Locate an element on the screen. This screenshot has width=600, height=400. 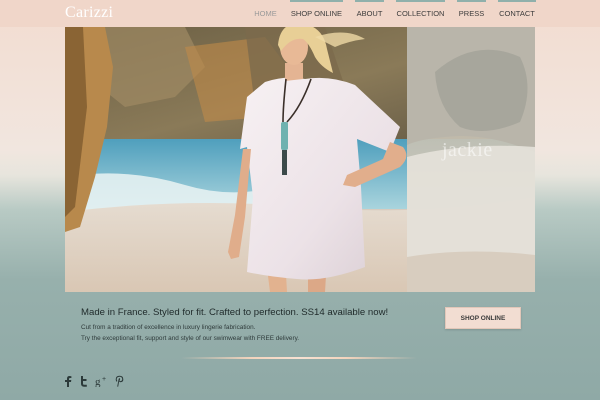
nav-item-home: HOME is located at coordinates (265, 13).